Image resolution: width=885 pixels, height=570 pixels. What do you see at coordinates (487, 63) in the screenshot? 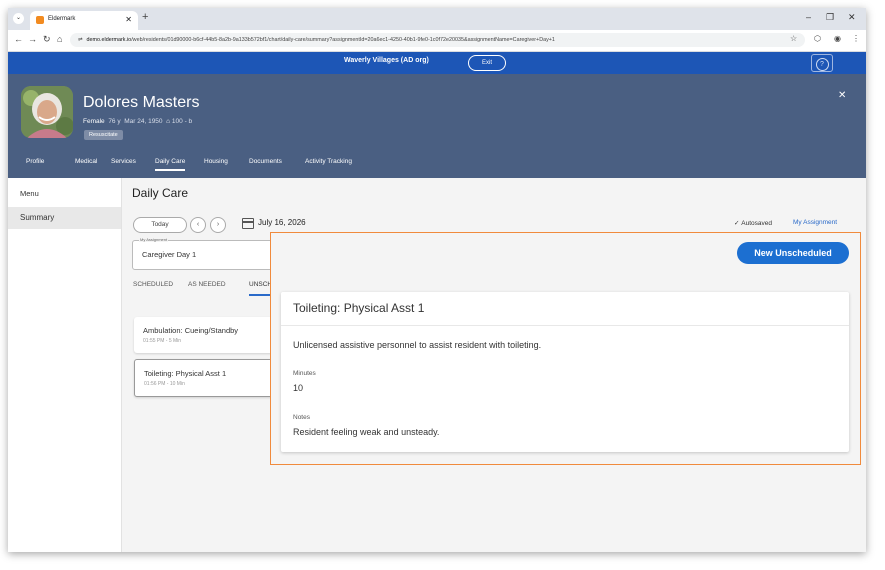
I see `exit-button: Exit` at bounding box center [487, 63].